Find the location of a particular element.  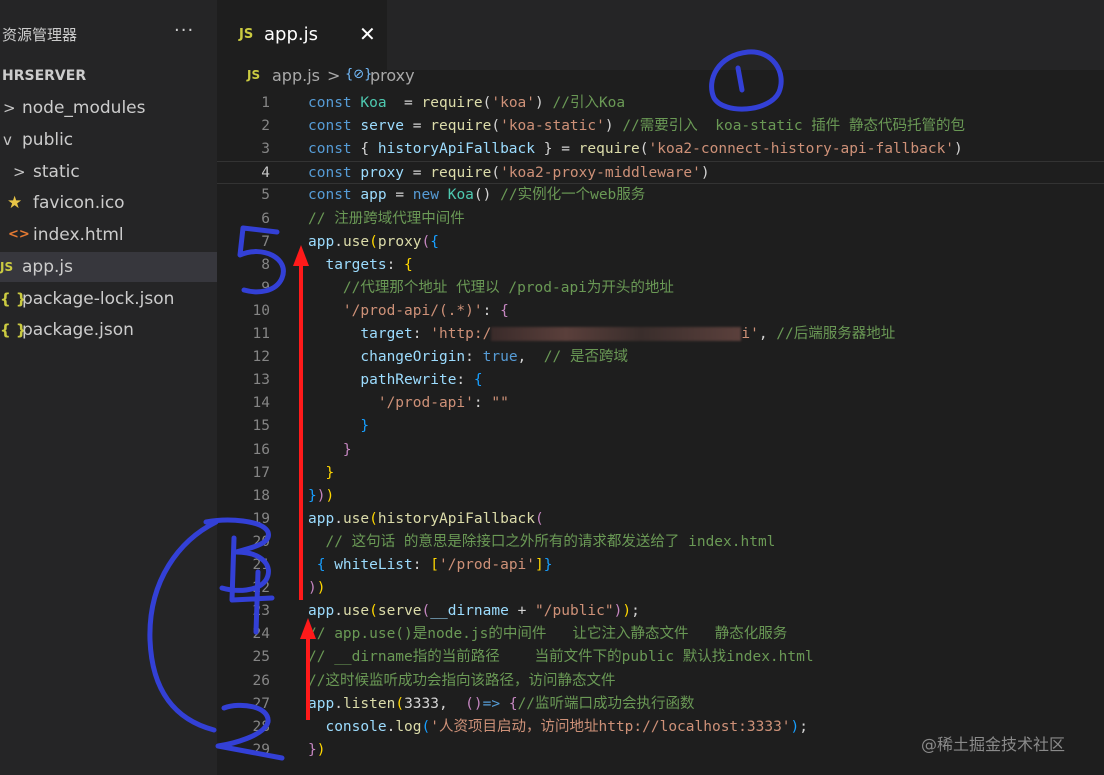

code-token: 3333, is located at coordinates (435, 703).